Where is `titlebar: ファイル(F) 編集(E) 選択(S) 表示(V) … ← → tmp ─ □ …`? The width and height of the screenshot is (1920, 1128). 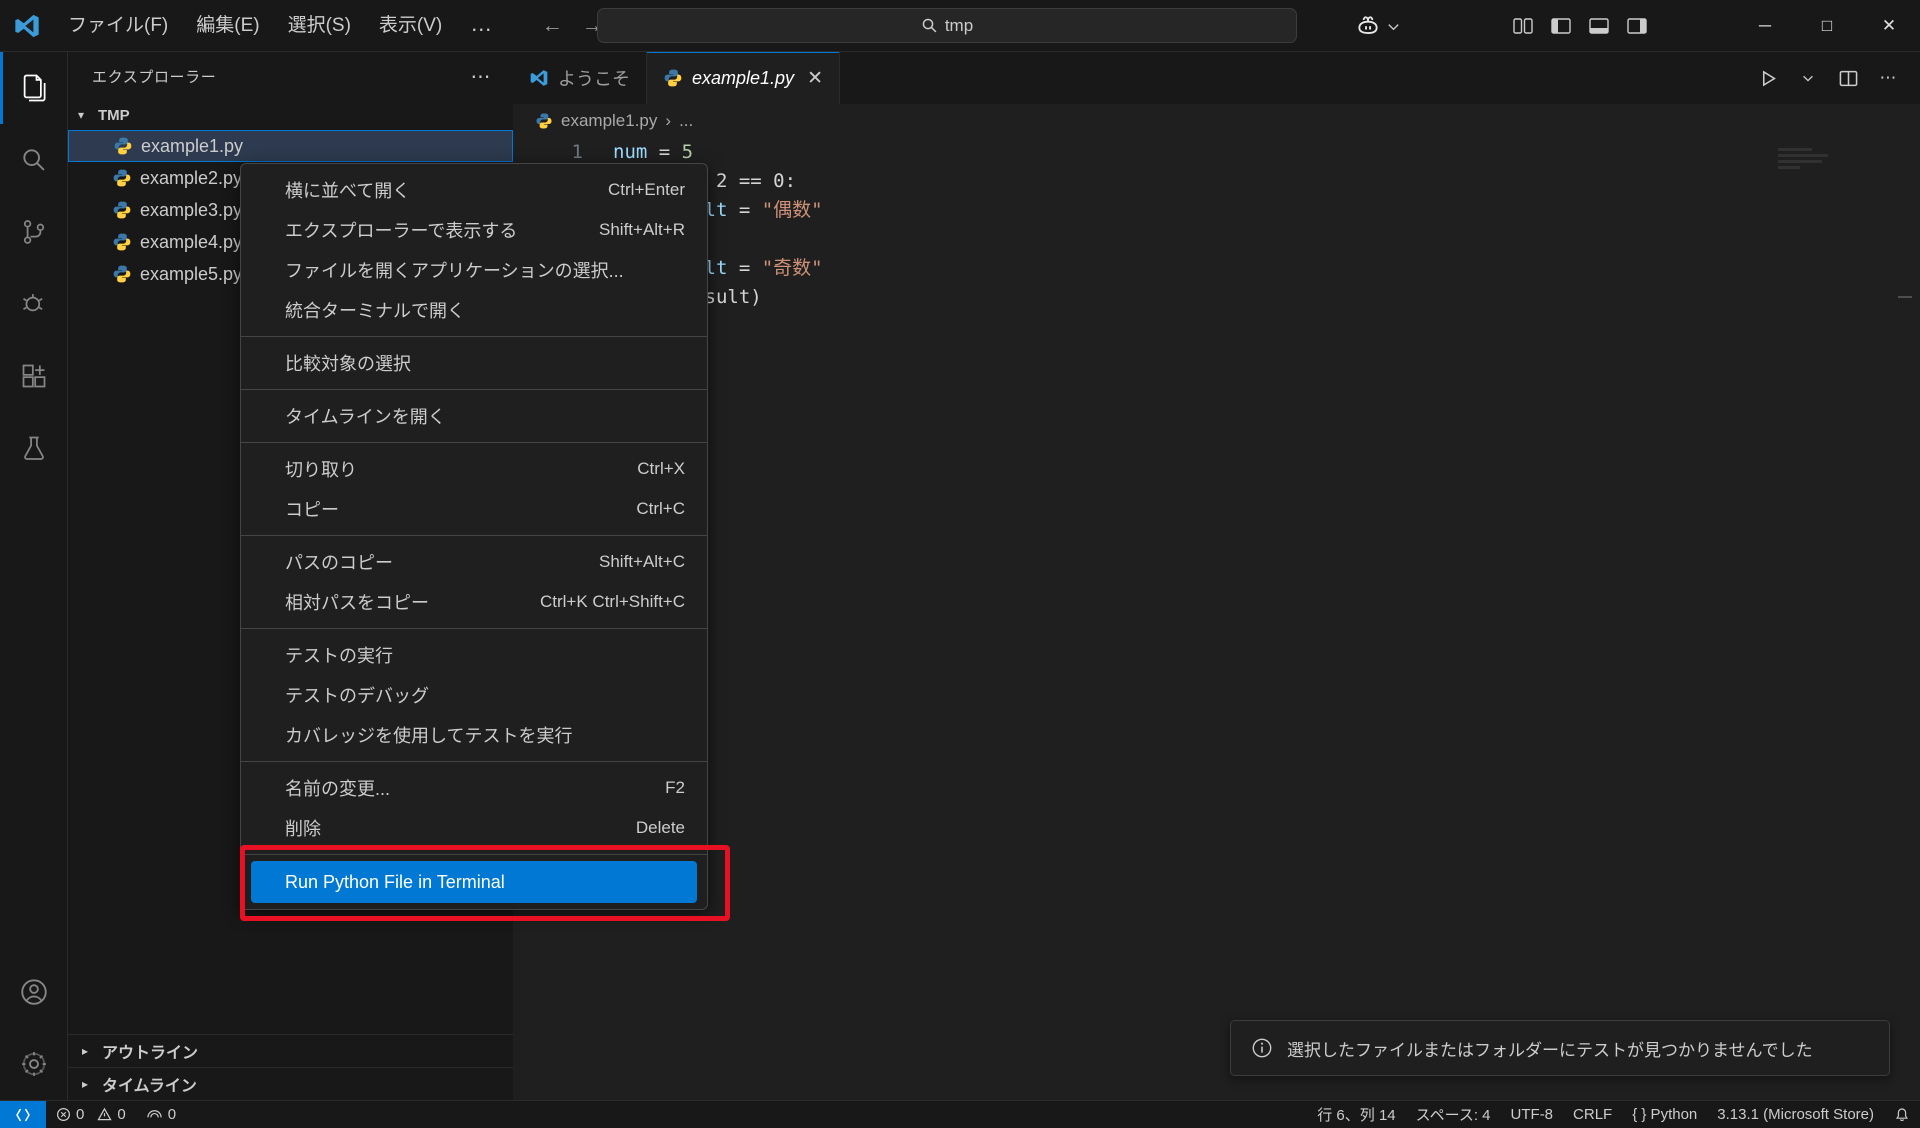
titlebar: ファイル(F) 編集(E) 選択(S) 表示(V) … ← → tmp ─ □ … is located at coordinates (960, 26).